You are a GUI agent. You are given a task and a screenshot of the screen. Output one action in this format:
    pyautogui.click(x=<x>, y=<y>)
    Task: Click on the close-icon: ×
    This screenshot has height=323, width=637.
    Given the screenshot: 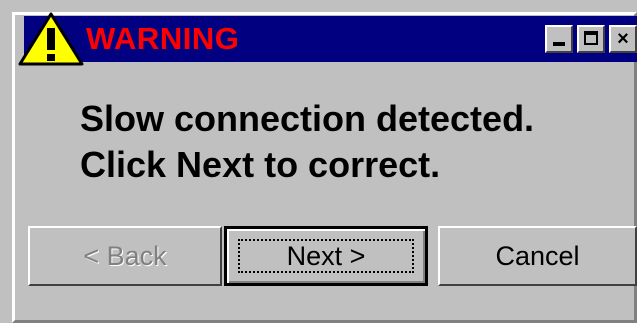 What is the action you would take?
    pyautogui.click(x=623, y=39)
    